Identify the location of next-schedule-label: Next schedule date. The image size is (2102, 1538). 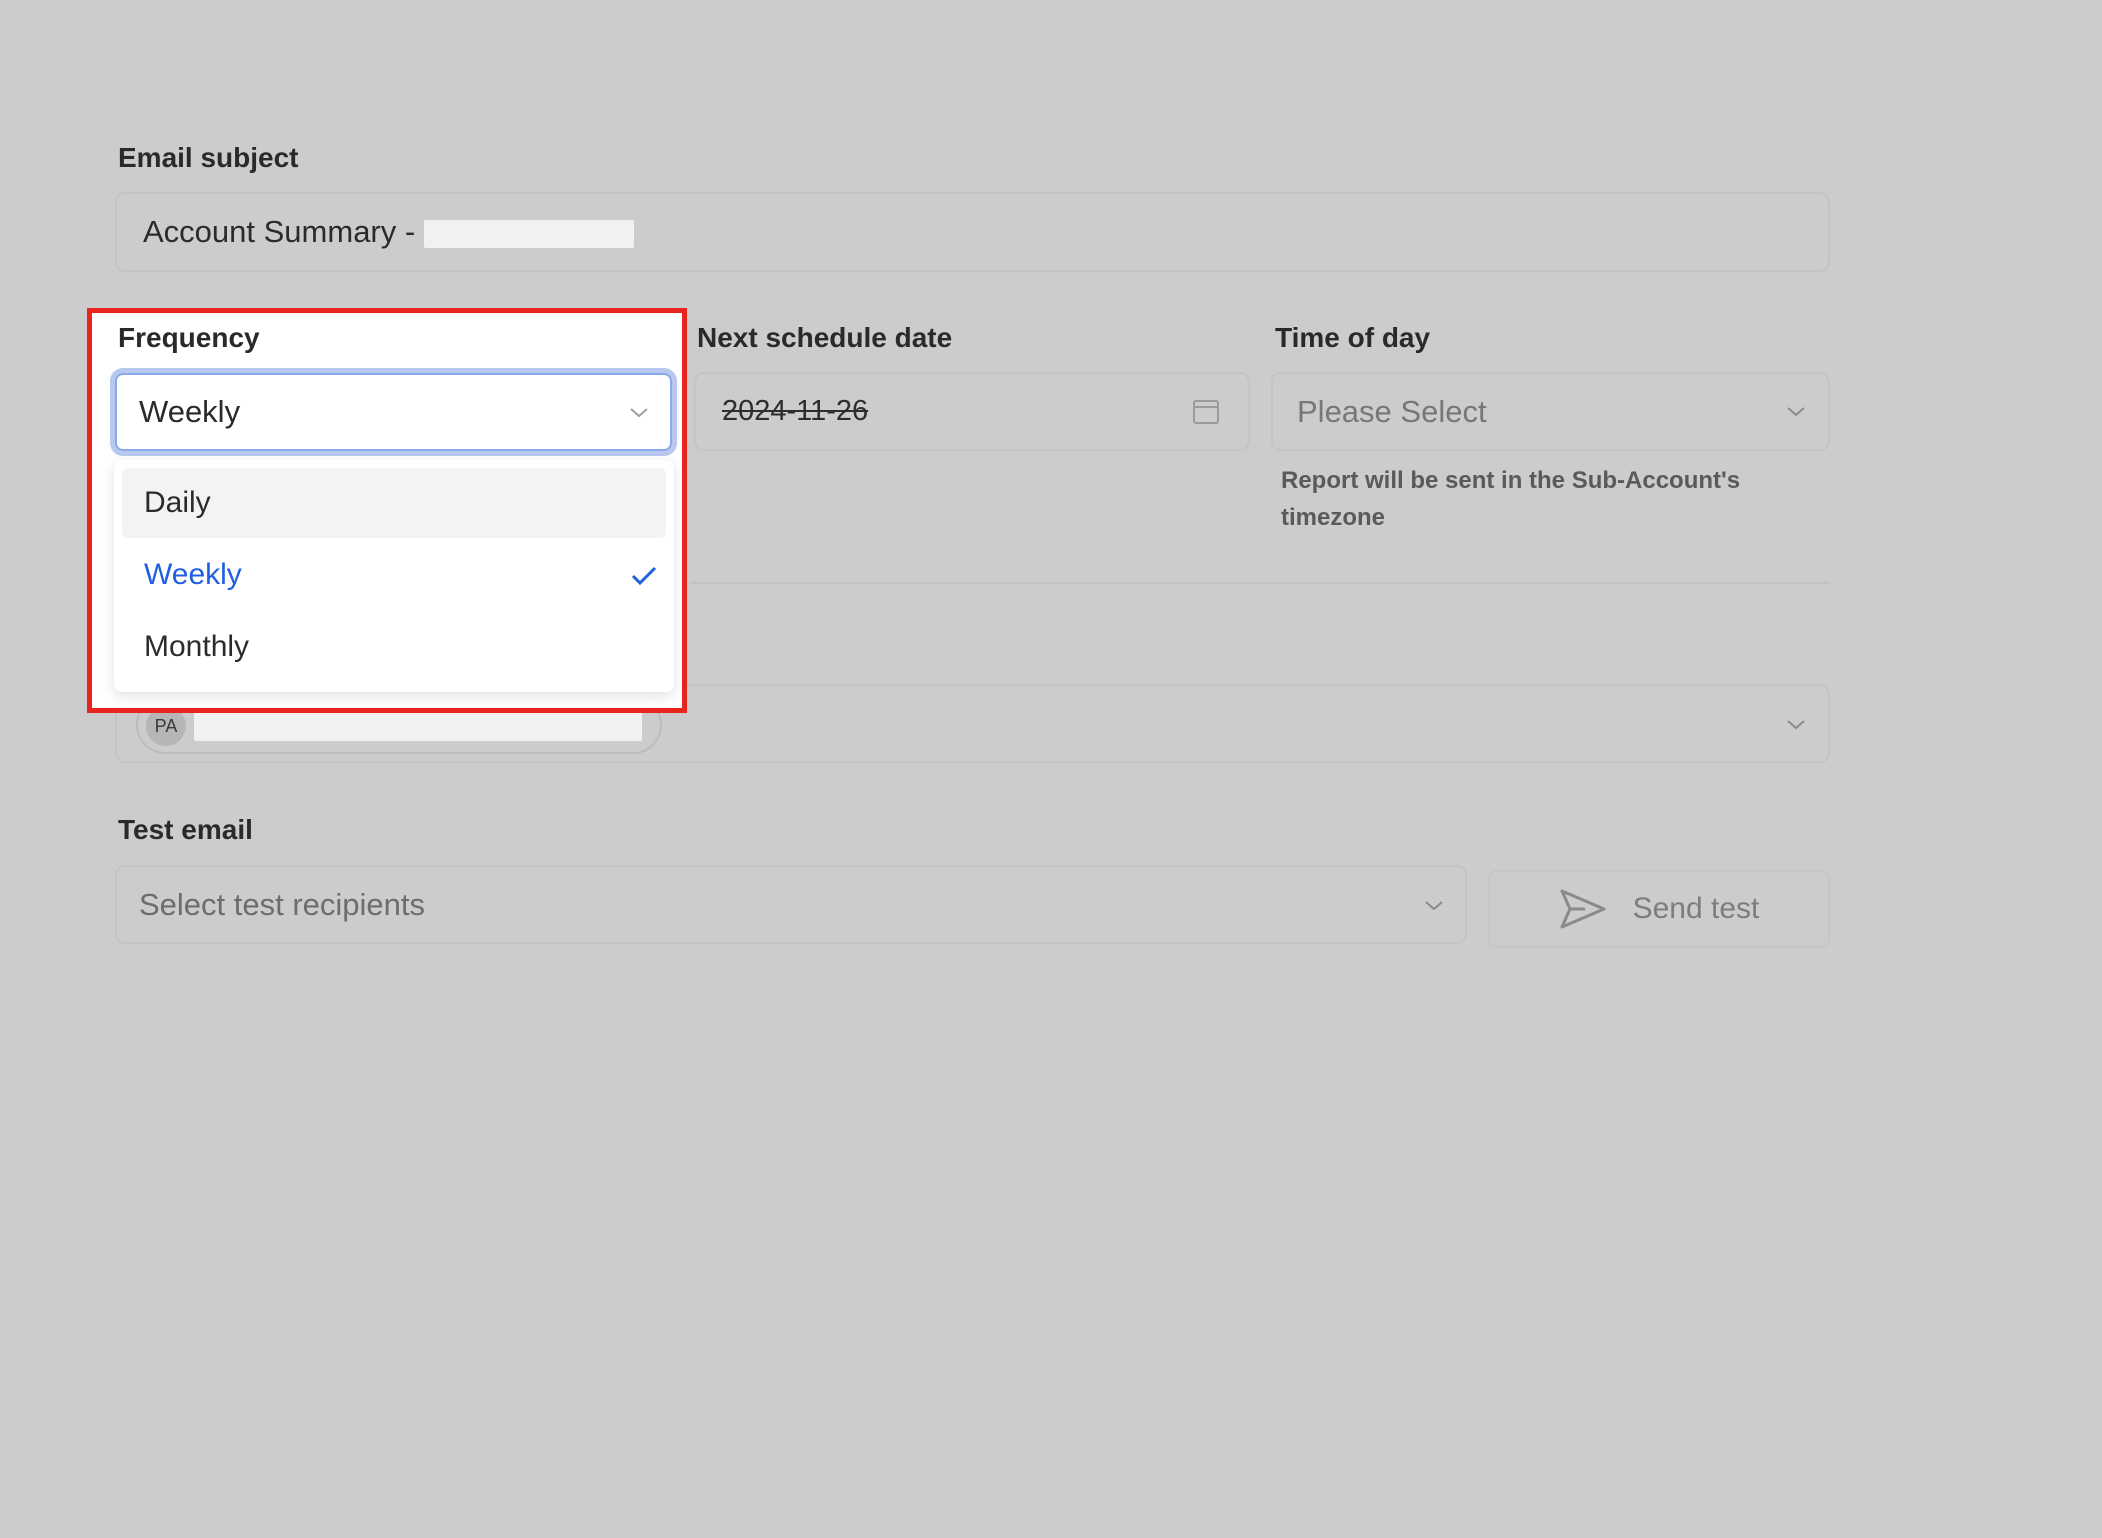
(825, 337).